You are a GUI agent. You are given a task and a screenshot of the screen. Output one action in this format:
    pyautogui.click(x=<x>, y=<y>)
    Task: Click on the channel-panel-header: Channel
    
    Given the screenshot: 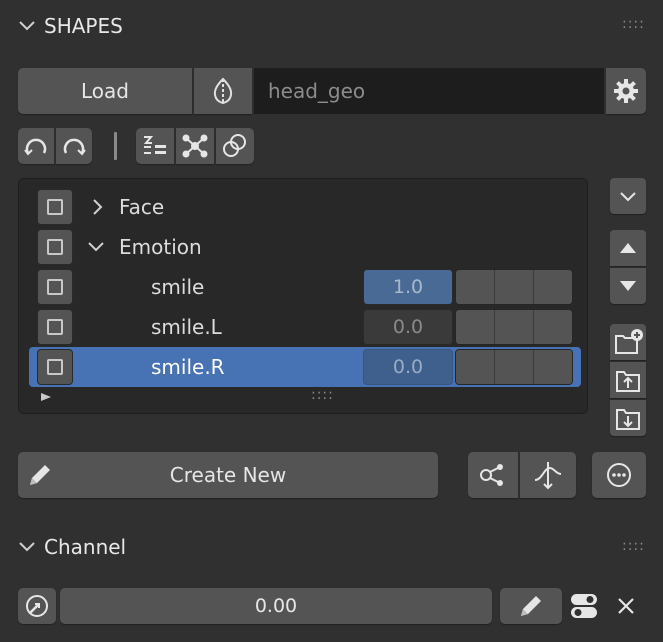 What is the action you would take?
    pyautogui.click(x=72, y=547)
    